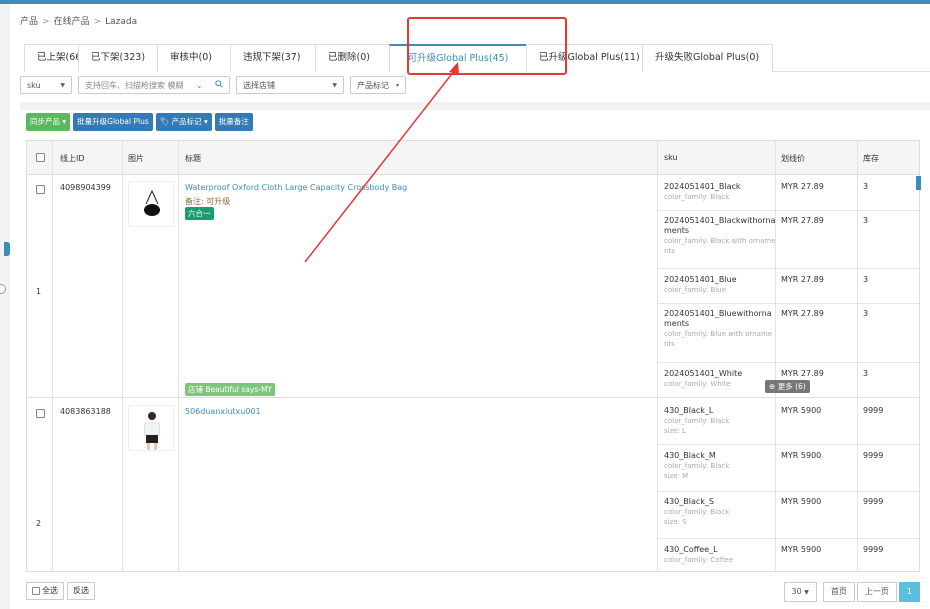  What do you see at coordinates (3, 289) in the screenshot?
I see `left-scroll-handle` at bounding box center [3, 289].